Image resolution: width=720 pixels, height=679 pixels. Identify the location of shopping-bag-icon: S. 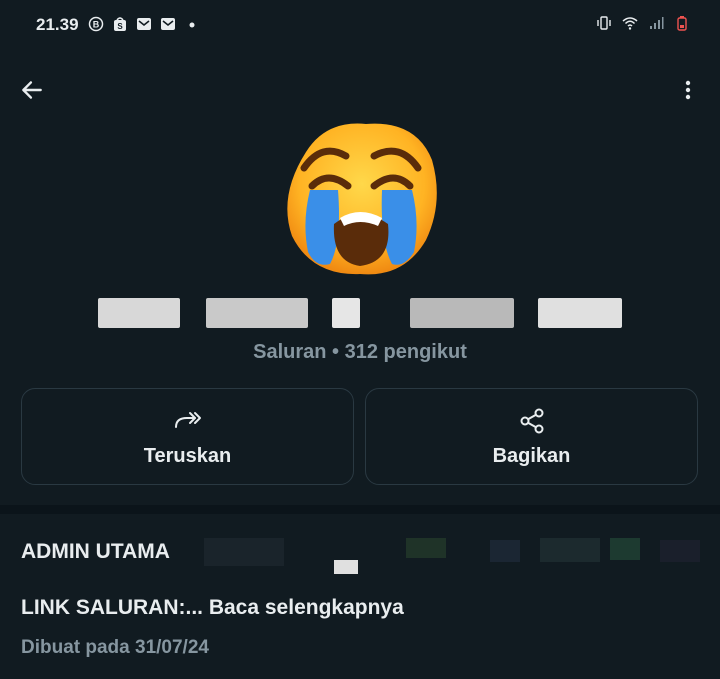
(120, 24).